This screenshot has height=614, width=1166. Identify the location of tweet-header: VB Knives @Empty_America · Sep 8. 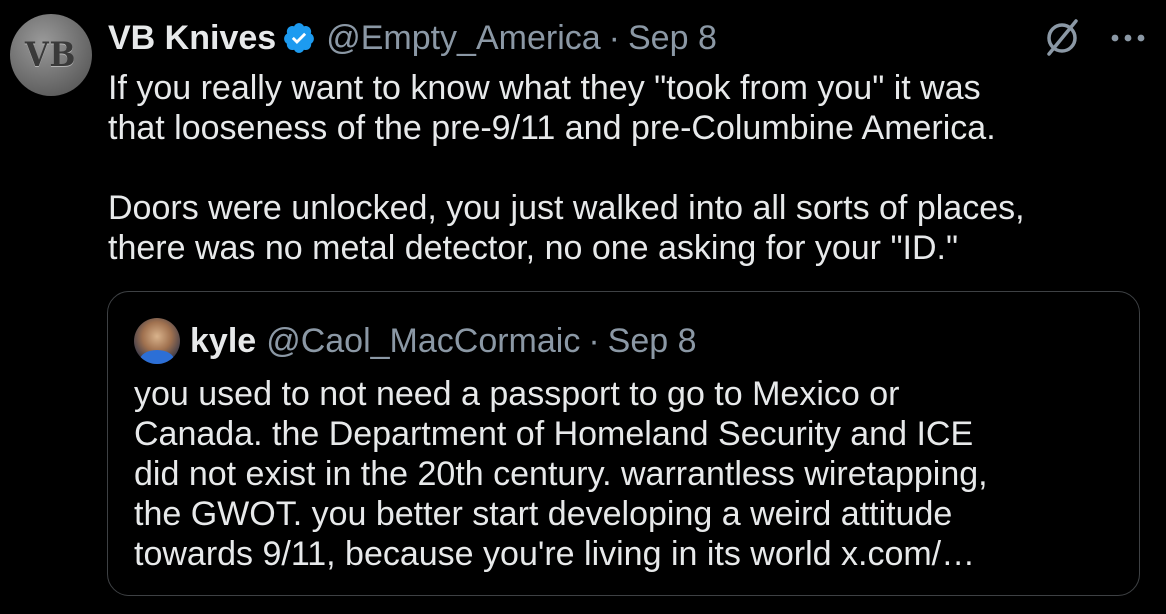
(412, 38).